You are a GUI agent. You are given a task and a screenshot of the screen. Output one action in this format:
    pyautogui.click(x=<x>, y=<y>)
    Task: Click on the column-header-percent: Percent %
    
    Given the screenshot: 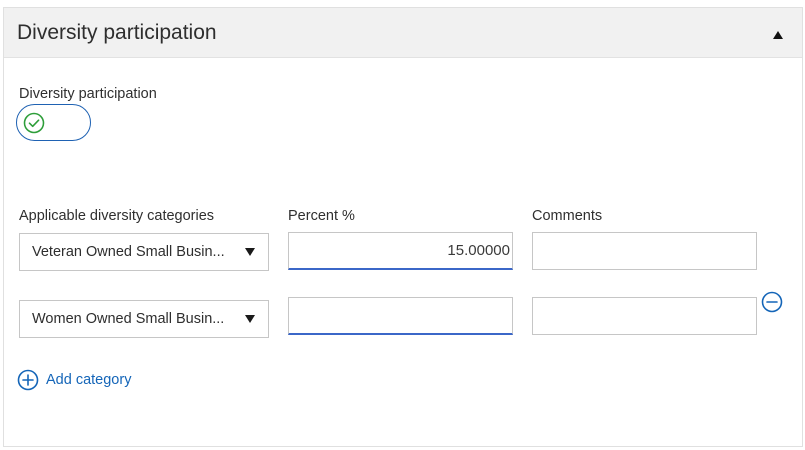 What is the action you would take?
    pyautogui.click(x=321, y=216)
    